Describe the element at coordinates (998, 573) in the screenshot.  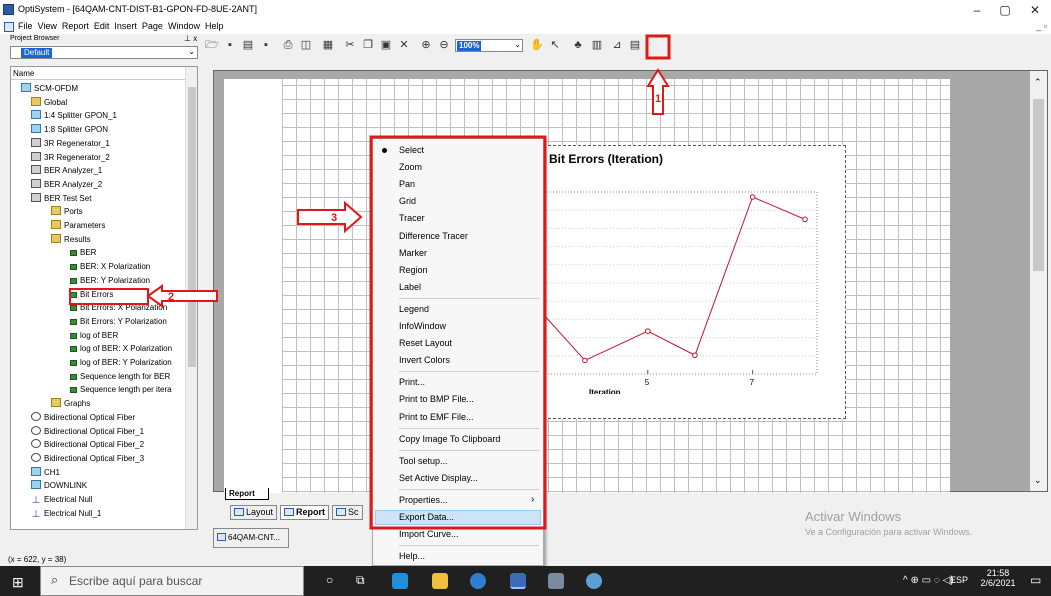
I see `tray-time: 21:58` at that location.